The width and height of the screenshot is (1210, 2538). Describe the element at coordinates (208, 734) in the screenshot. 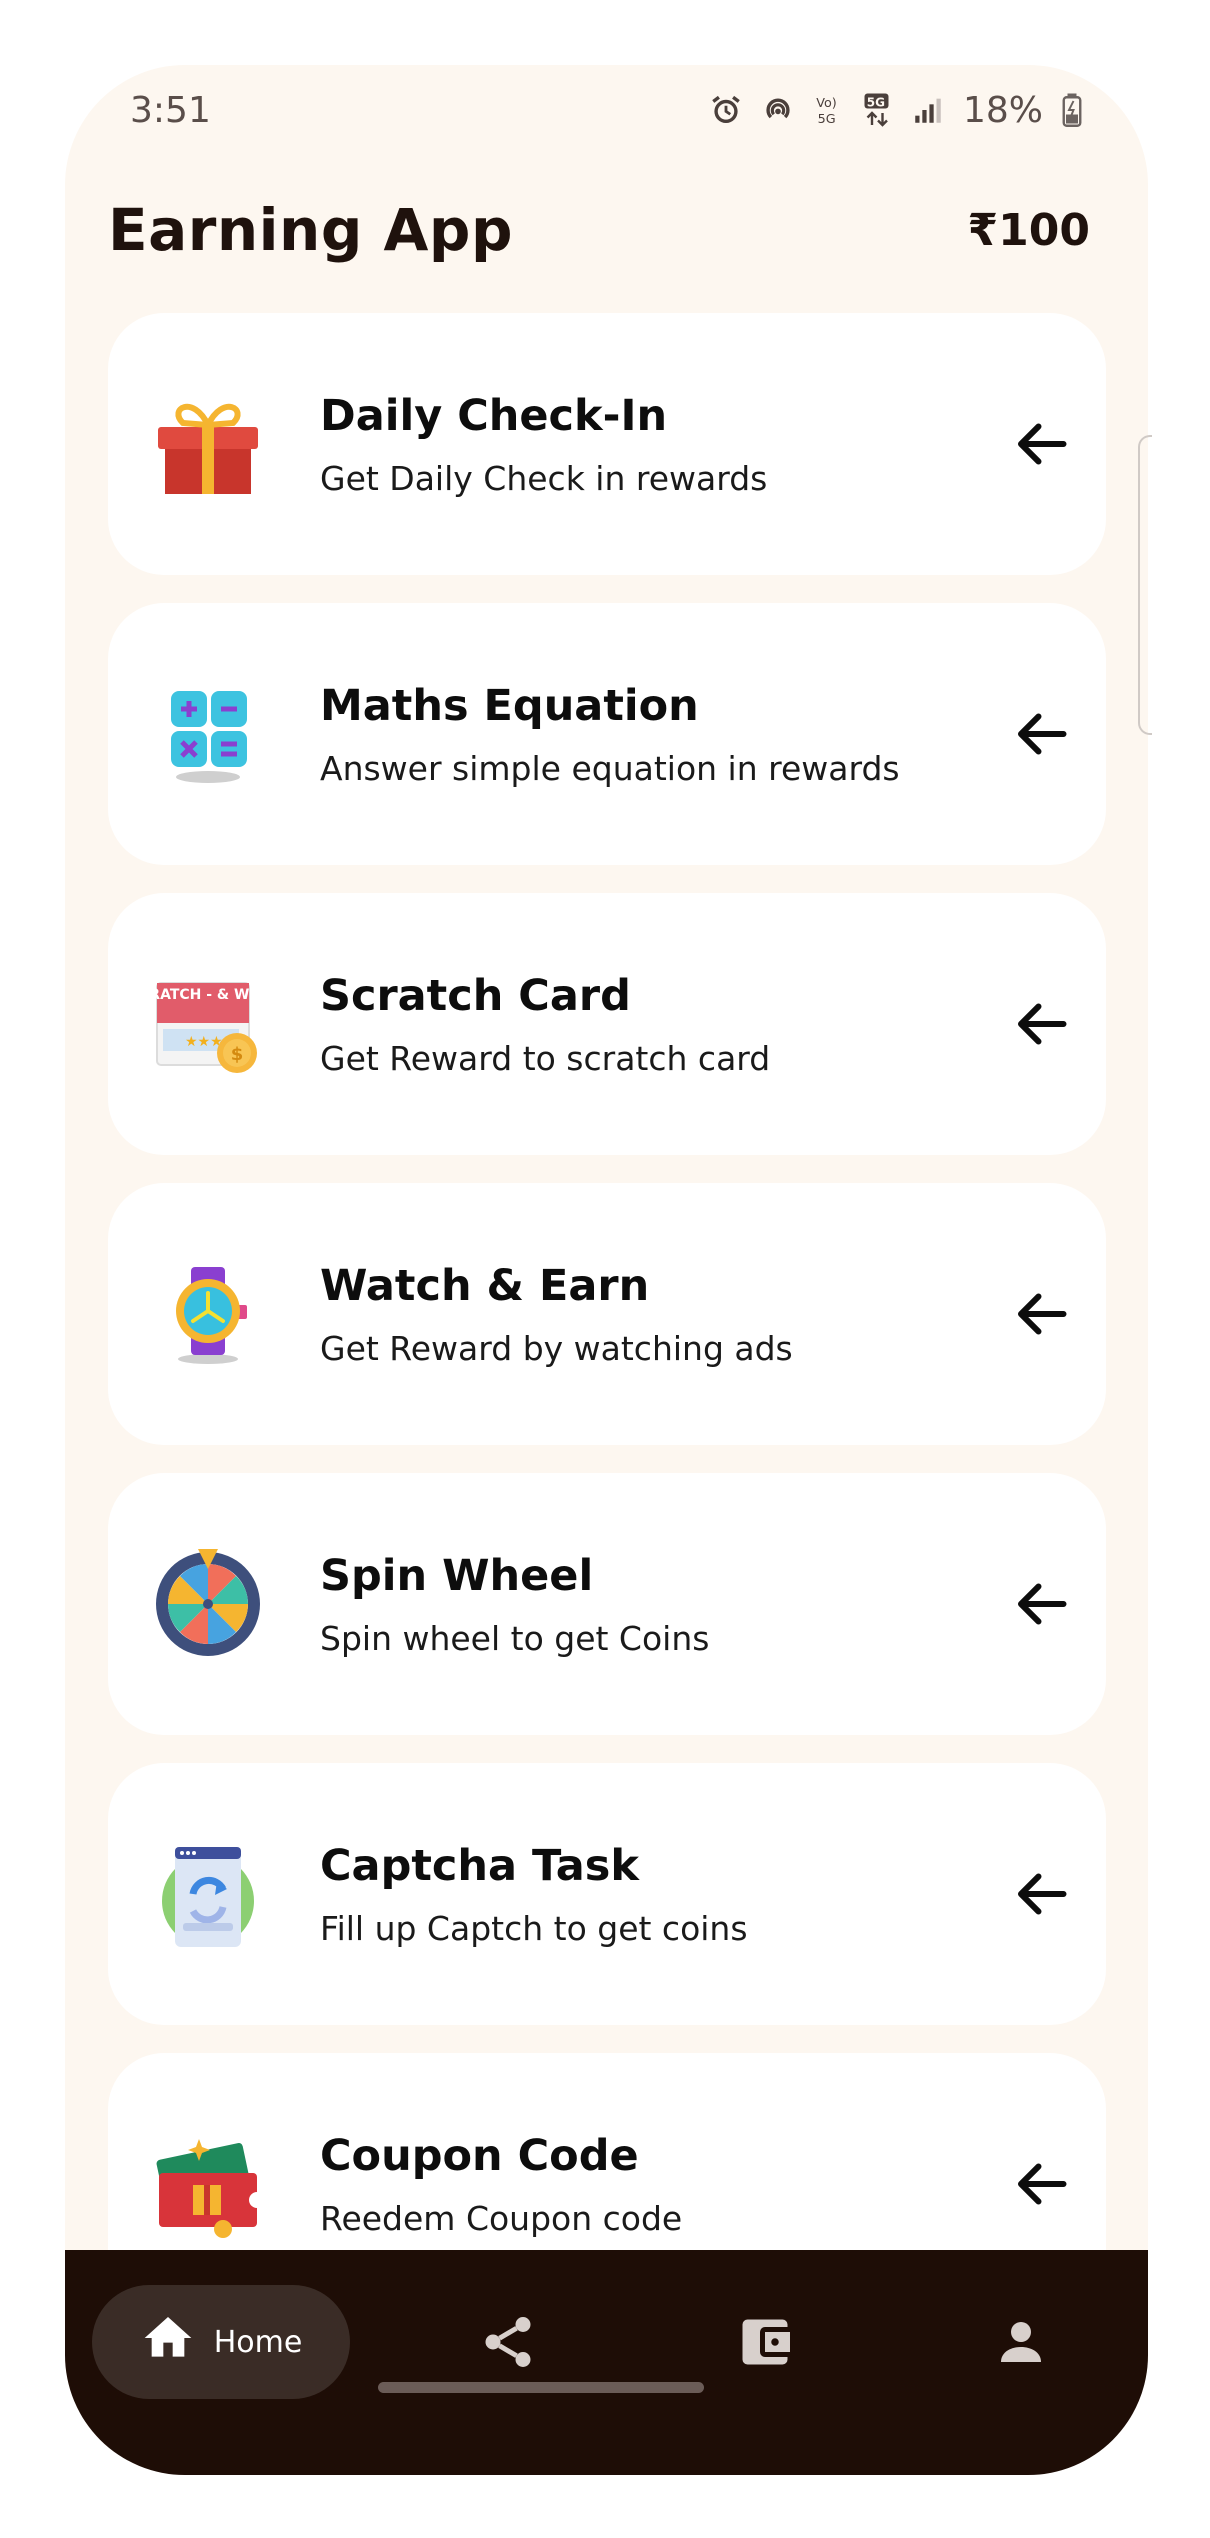

I see `calculator-icon` at that location.